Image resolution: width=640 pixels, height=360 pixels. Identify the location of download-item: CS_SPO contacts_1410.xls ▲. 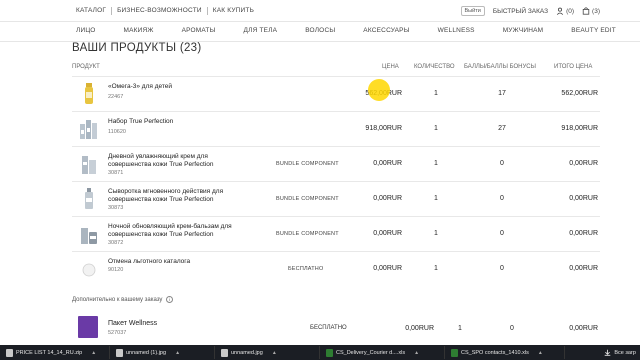
(505, 352).